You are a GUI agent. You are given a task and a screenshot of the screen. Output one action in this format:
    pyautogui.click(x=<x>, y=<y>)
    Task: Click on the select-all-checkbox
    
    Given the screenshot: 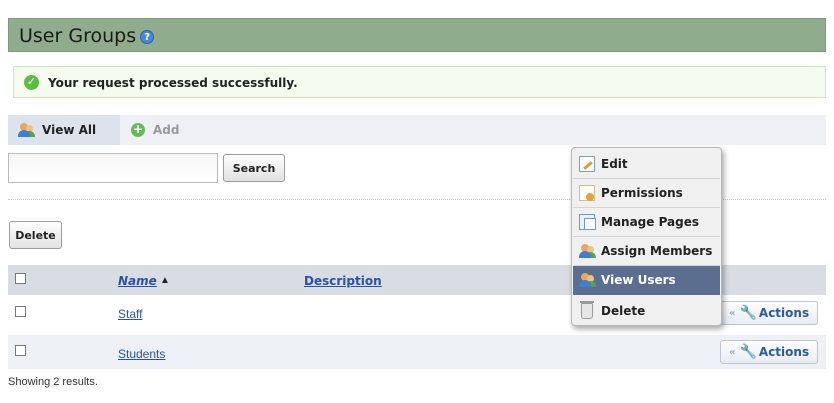 What is the action you would take?
    pyautogui.click(x=20, y=278)
    